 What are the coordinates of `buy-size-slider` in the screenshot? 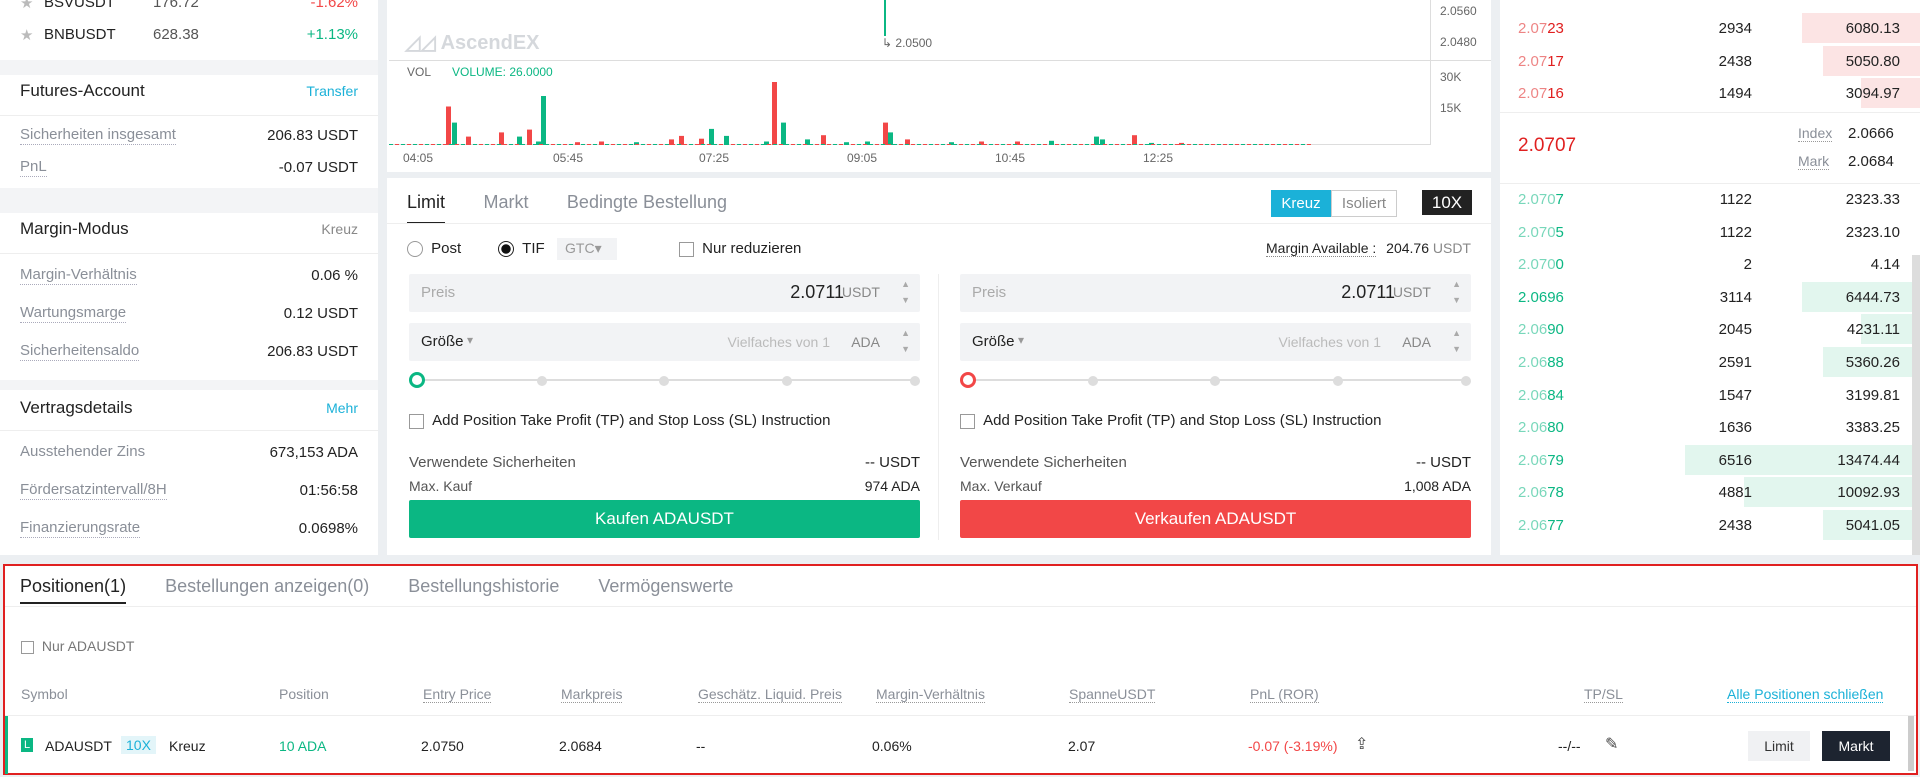 It's located at (664, 380).